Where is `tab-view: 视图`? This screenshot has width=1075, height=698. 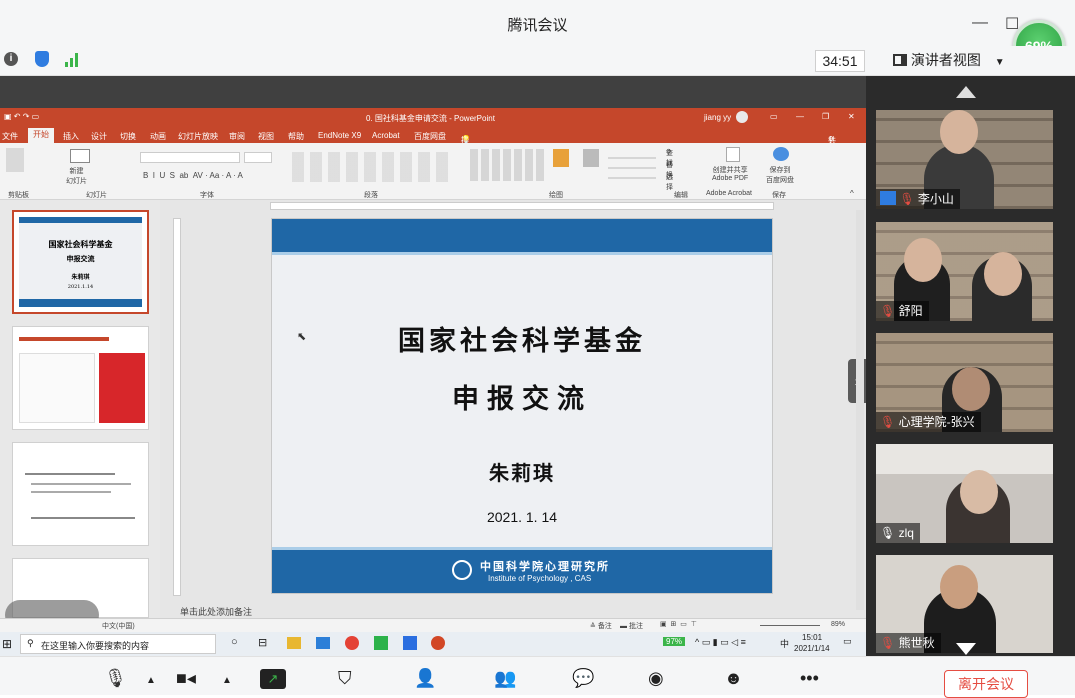
tab-view: 视图 is located at coordinates (266, 136).